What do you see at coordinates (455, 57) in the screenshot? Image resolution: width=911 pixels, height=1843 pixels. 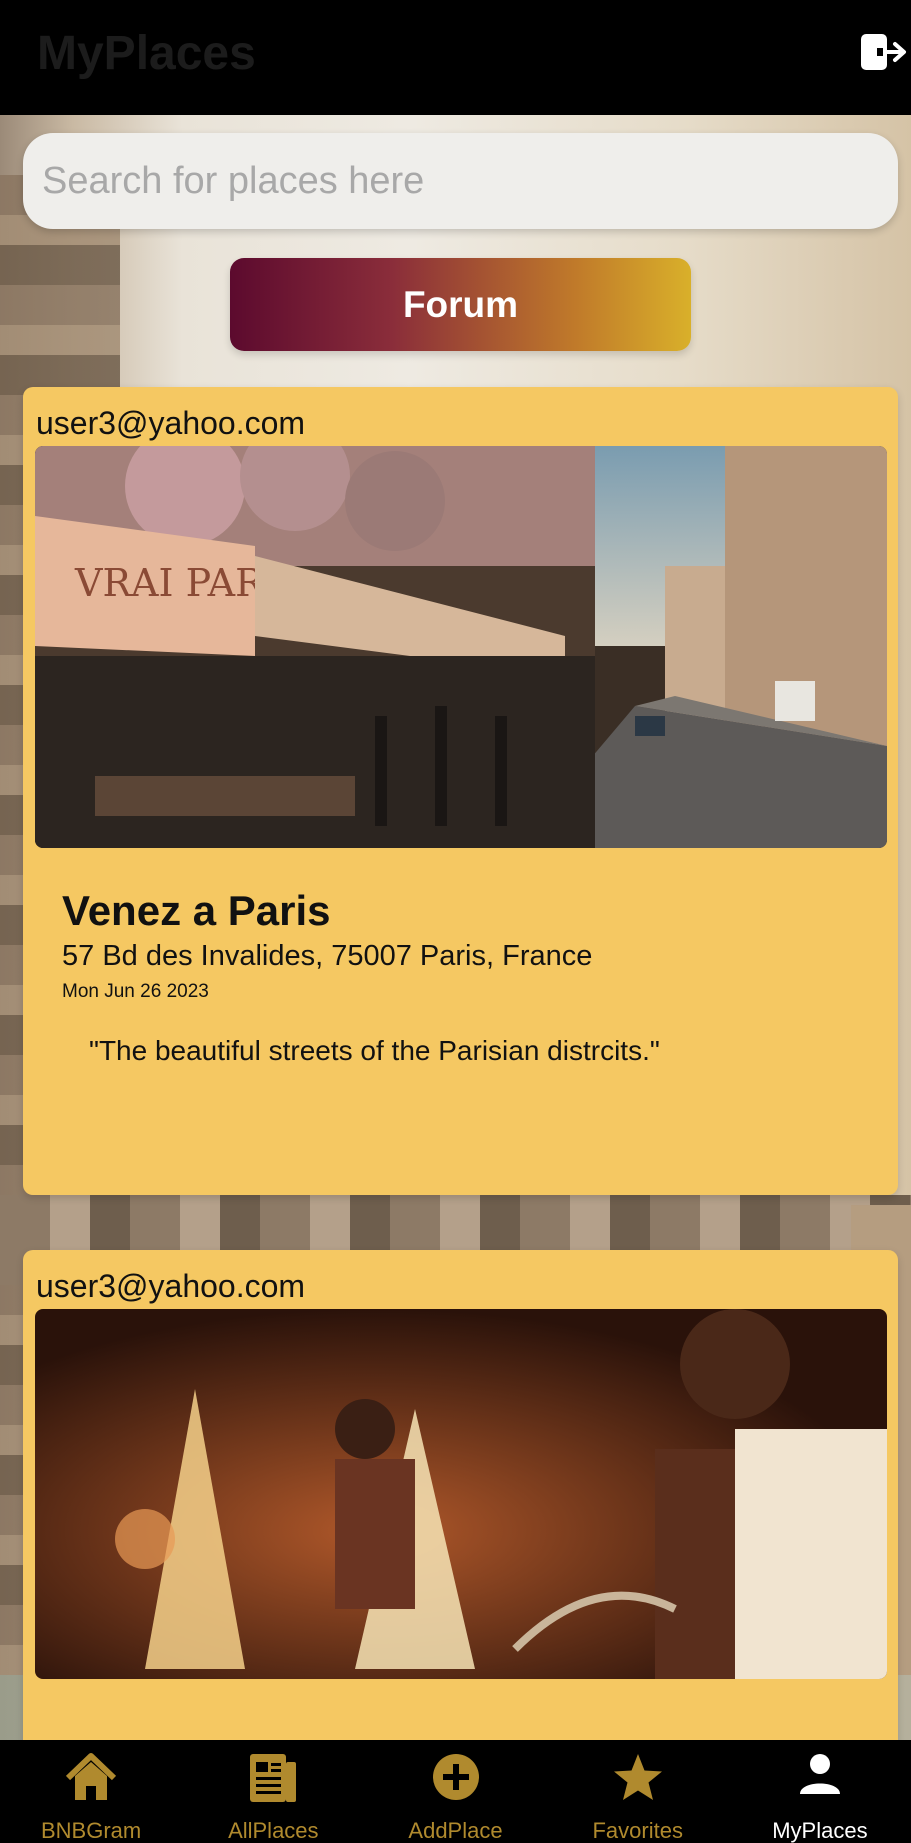 I see `app-header: MyPlaces` at bounding box center [455, 57].